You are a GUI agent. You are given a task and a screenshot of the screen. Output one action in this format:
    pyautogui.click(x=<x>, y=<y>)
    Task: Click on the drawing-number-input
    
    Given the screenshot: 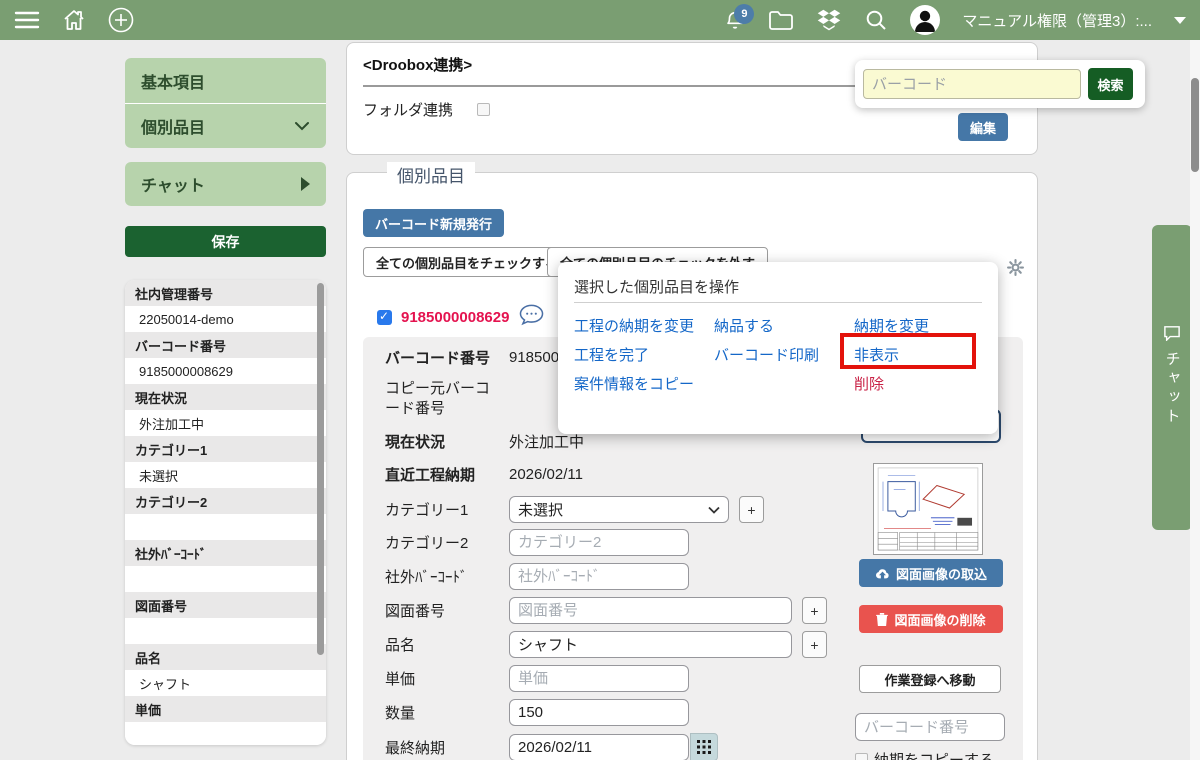 What is the action you would take?
    pyautogui.click(x=650, y=610)
    